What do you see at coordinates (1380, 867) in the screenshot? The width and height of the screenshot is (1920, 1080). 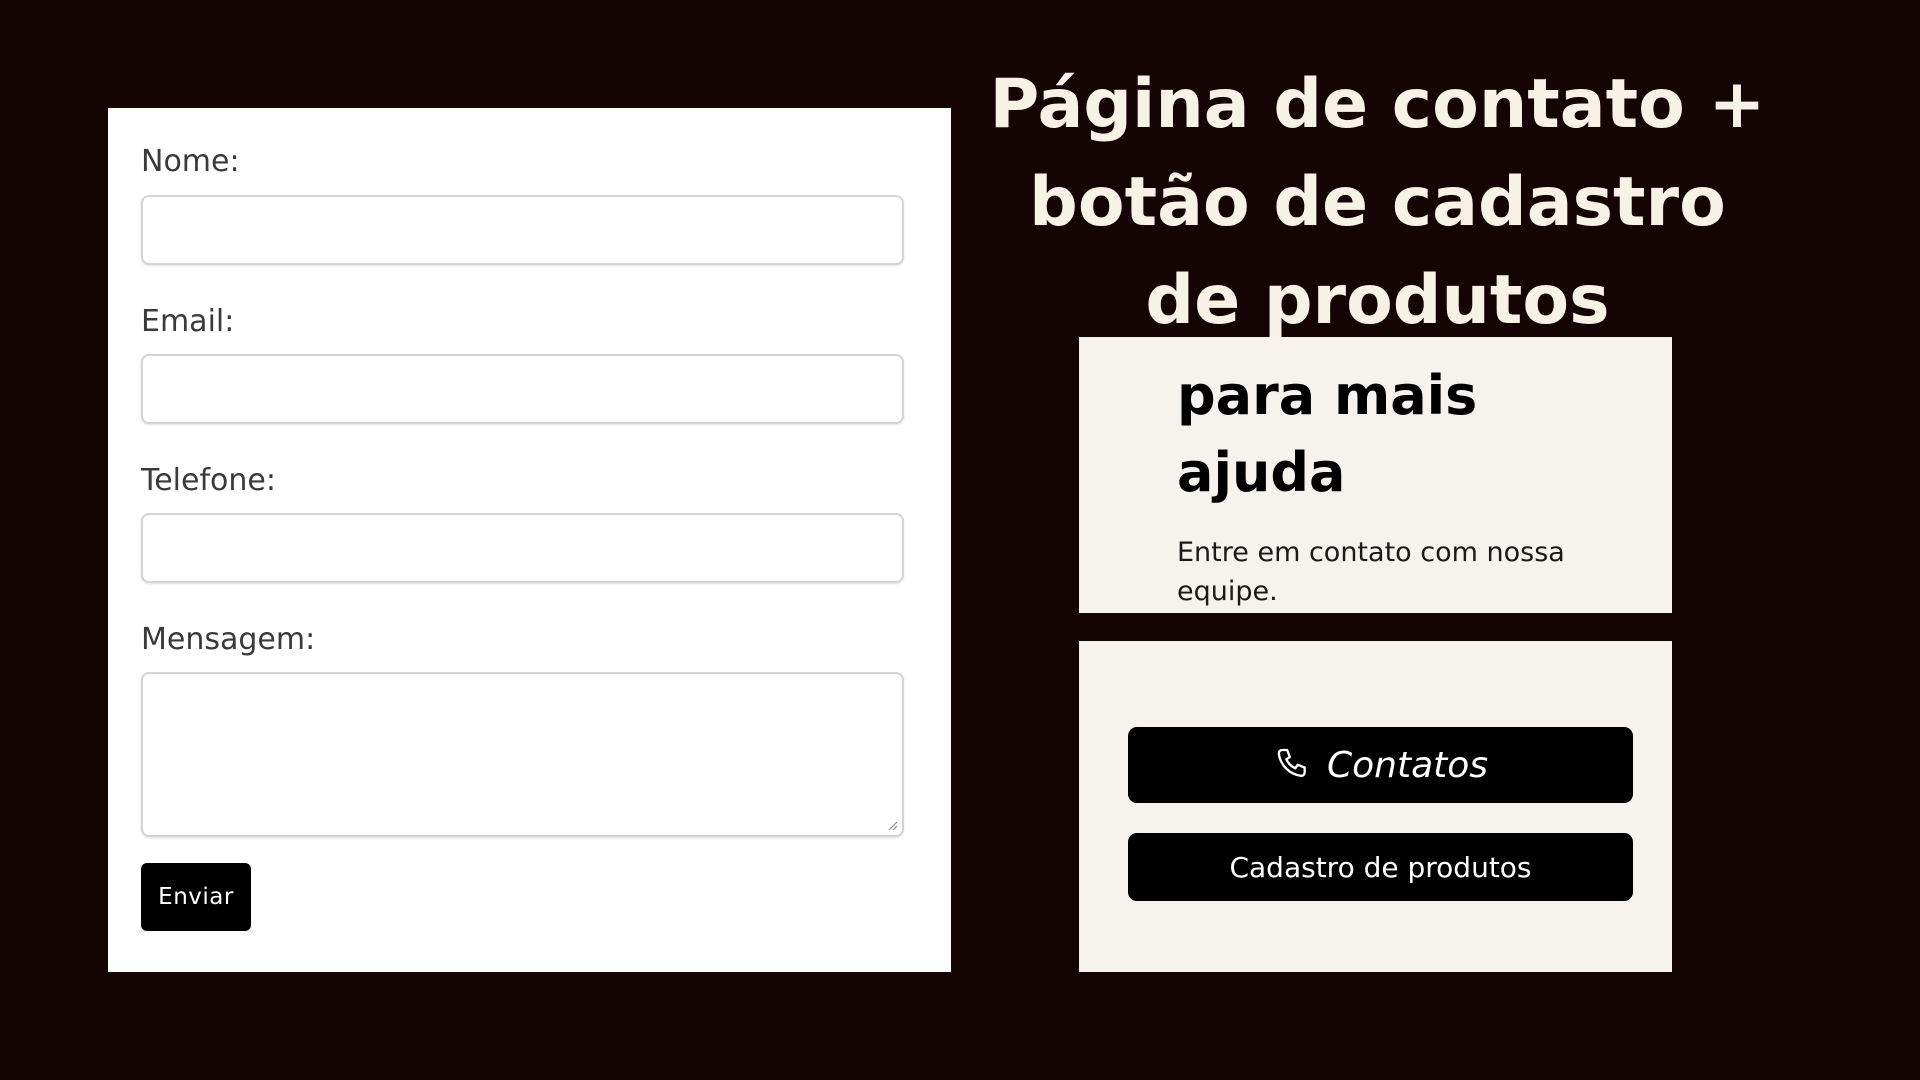 I see `product-register-button: Cadastro de produtos` at bounding box center [1380, 867].